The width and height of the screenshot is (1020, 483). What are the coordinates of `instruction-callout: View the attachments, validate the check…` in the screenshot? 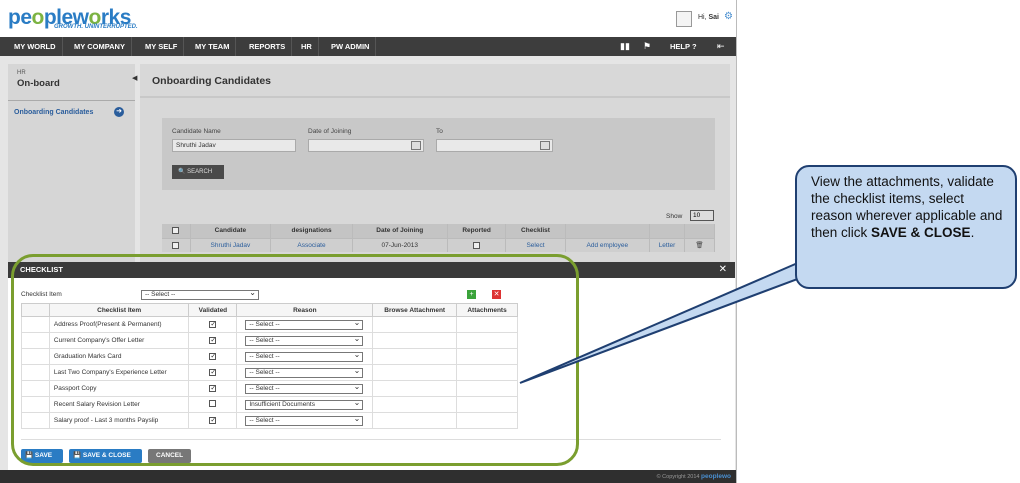 It's located at (906, 227).